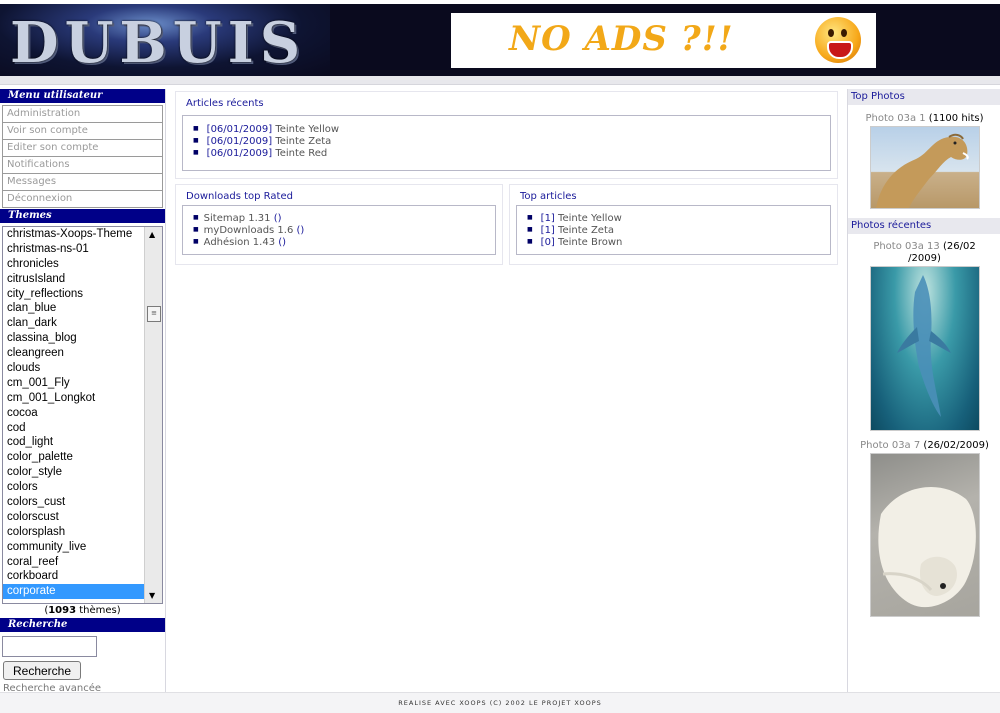 This screenshot has height=713, width=1000. I want to click on theme-option: cm_001_Fly, so click(82, 383).